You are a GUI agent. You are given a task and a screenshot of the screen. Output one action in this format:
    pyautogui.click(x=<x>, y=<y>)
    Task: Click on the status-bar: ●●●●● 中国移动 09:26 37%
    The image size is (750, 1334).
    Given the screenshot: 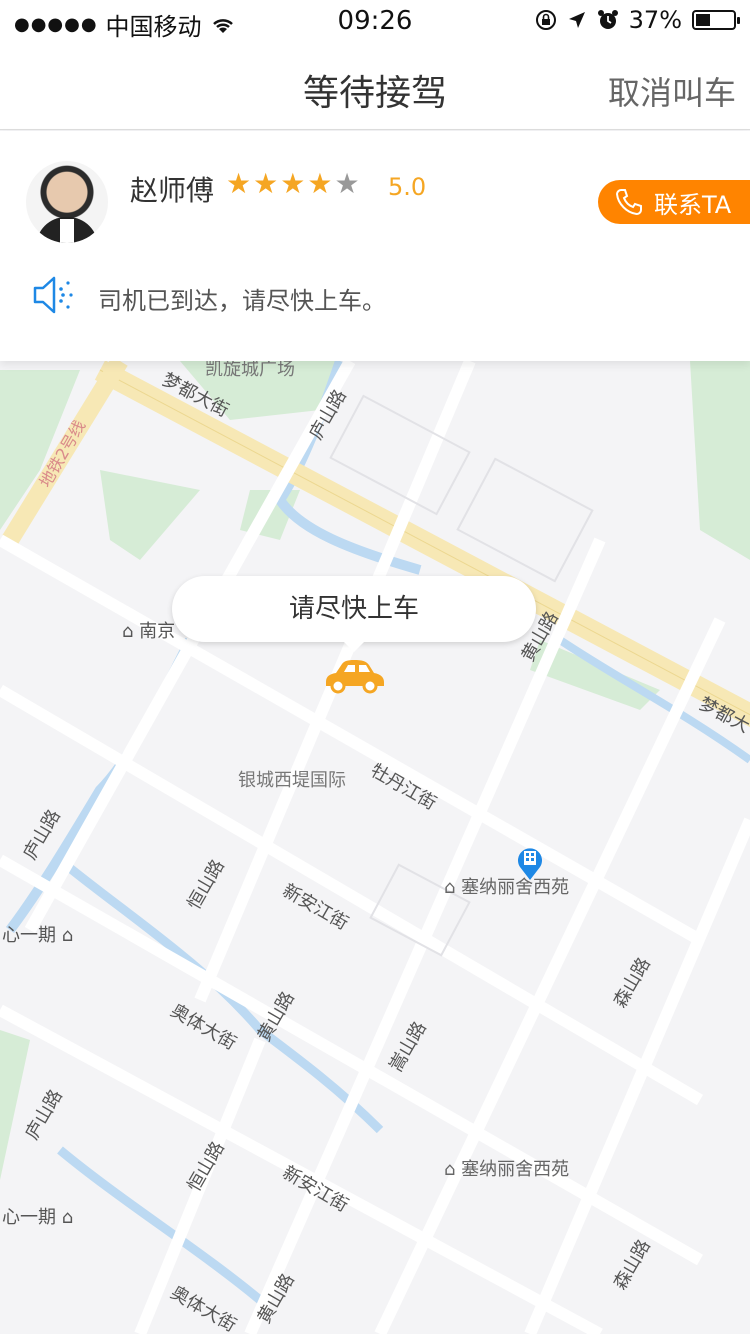 What is the action you would take?
    pyautogui.click(x=375, y=20)
    